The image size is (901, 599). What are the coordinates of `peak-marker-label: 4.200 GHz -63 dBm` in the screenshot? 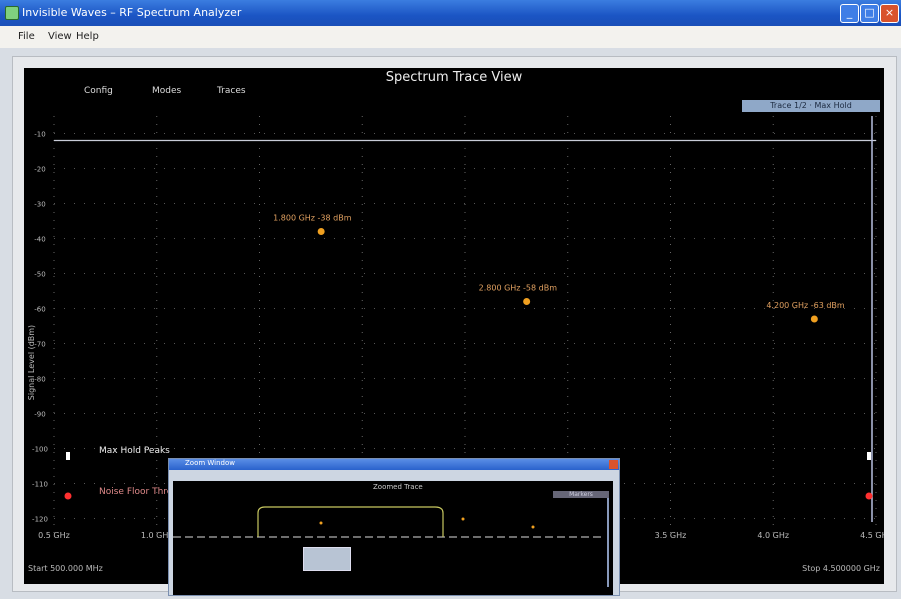 It's located at (805, 305).